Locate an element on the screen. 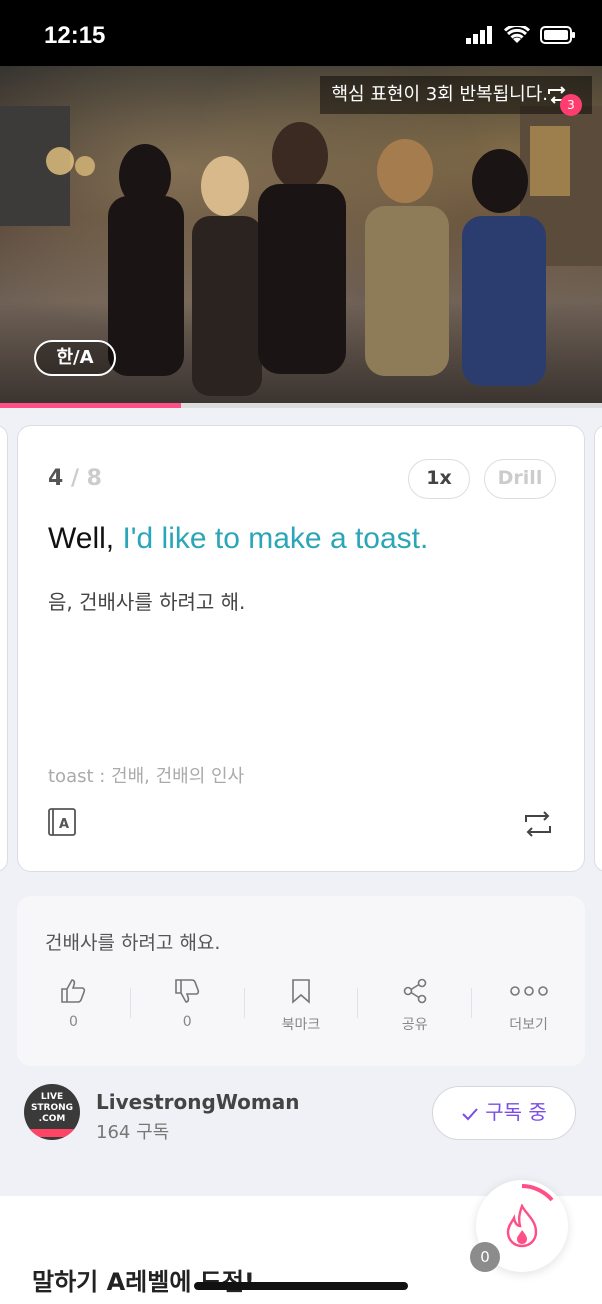 The width and height of the screenshot is (602, 1304). flame-icon is located at coordinates (522, 1226).